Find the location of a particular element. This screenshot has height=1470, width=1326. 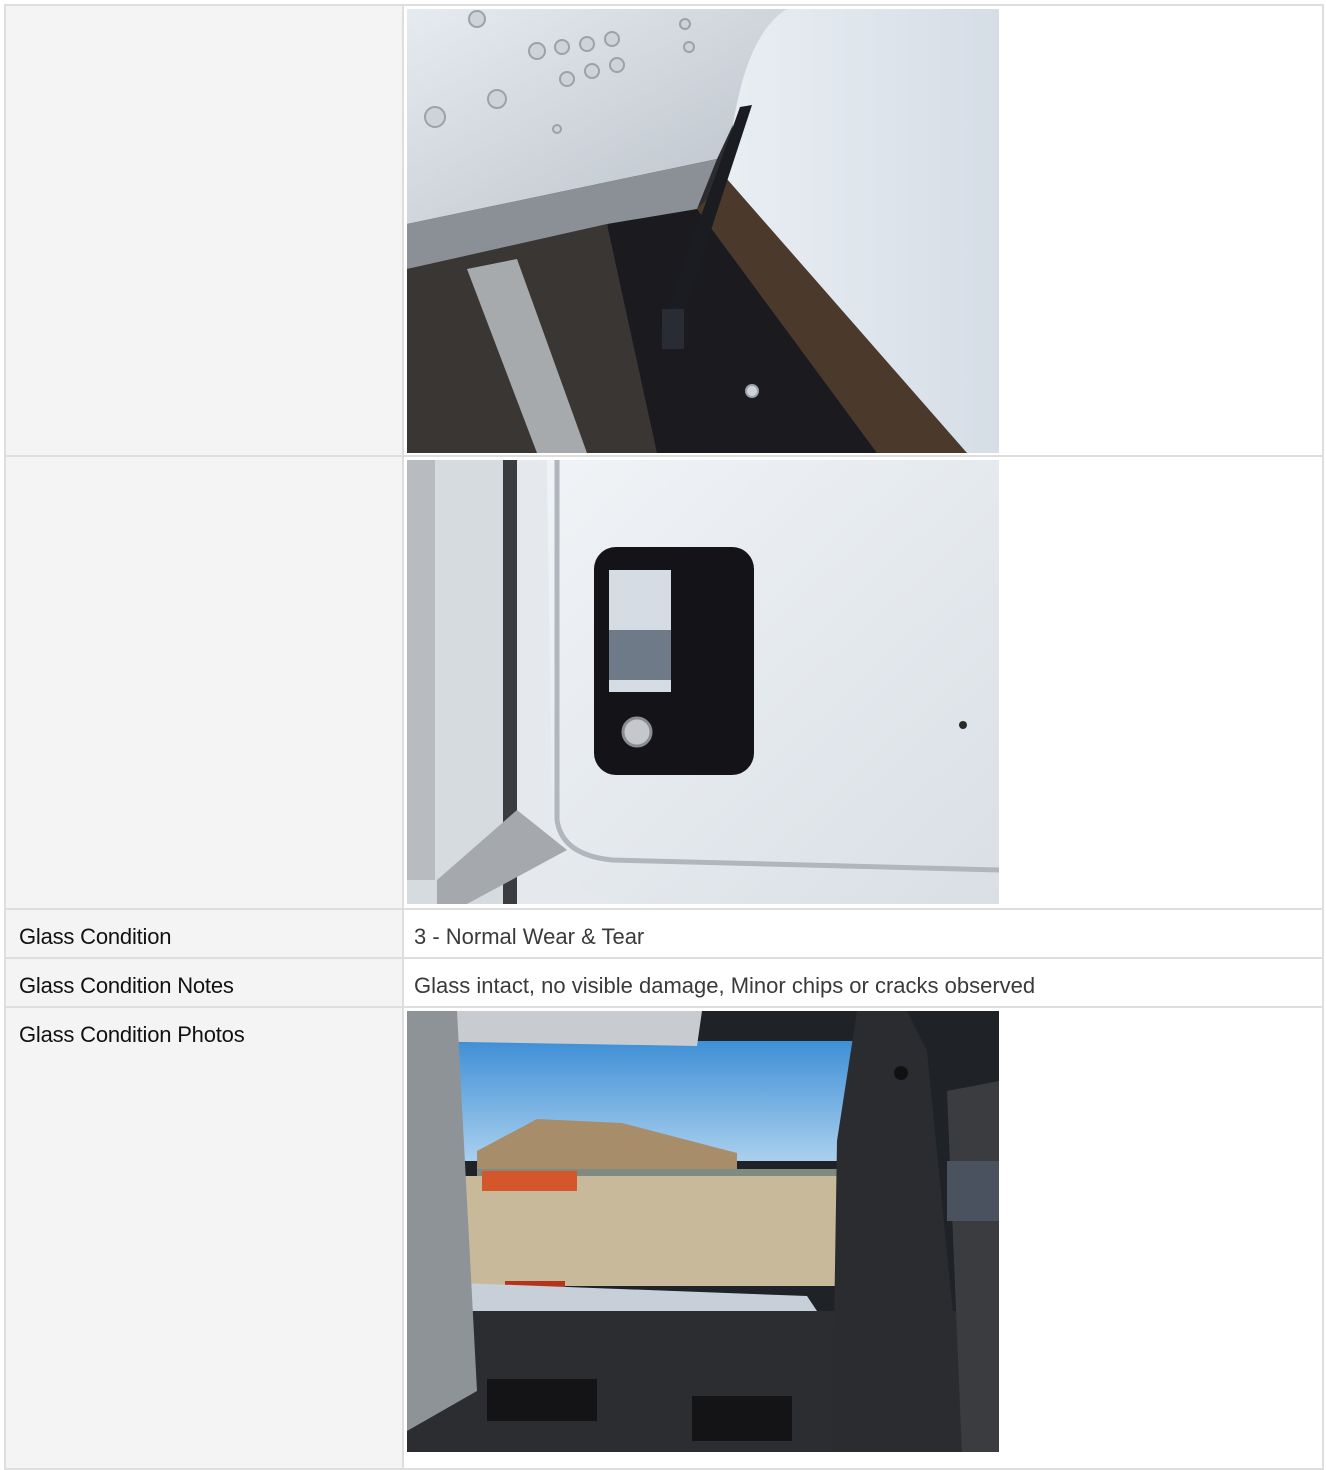

glass-condition-photos-label: Glass Condition Photos is located at coordinates (132, 1034).